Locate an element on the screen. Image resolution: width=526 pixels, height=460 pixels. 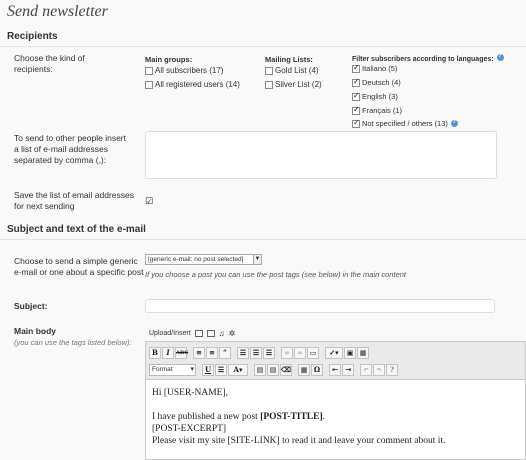
toolbar-row-2: Format U ☰ A▾ ▤ ▤ ⌫ ▦ Ω ⇤ ⇥ ↶ ↷ ? is located at coordinates (273, 370).